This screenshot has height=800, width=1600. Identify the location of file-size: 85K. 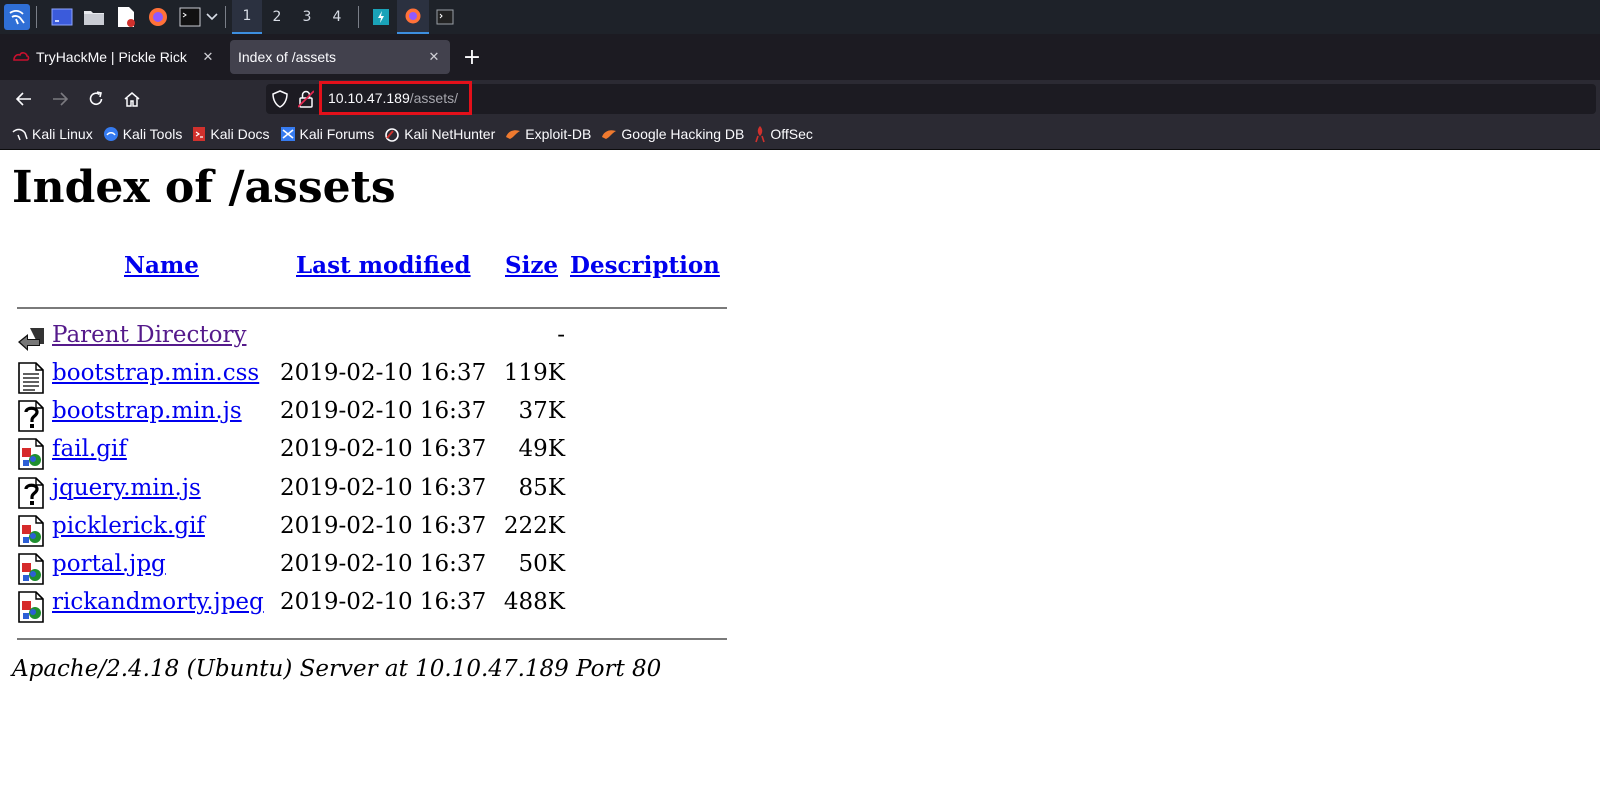
(541, 487).